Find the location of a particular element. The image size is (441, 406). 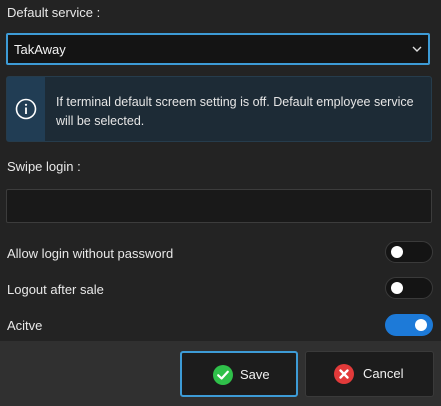

save-label: Save is located at coordinates (255, 374).